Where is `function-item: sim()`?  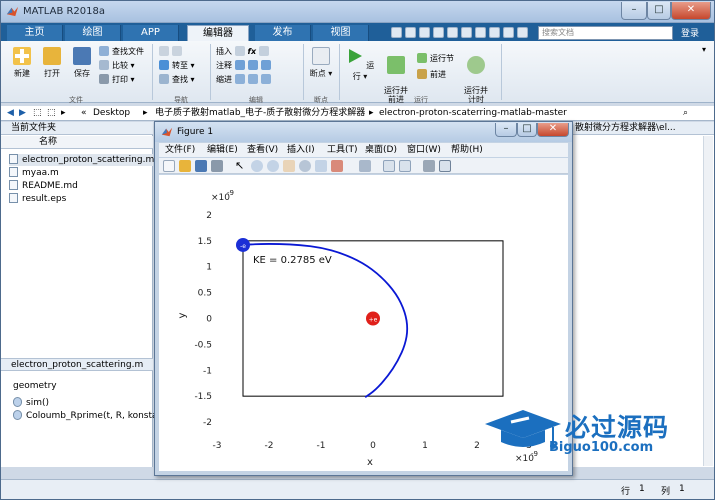
function-item: sim() is located at coordinates (31, 403).